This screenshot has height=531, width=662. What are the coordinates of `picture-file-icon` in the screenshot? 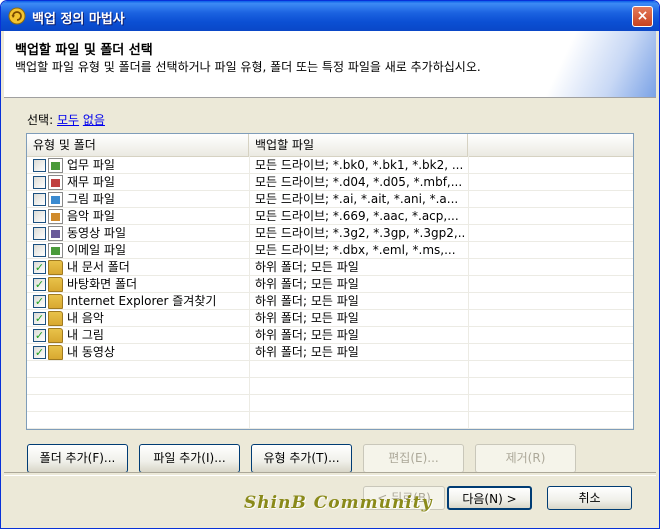 It's located at (55, 199).